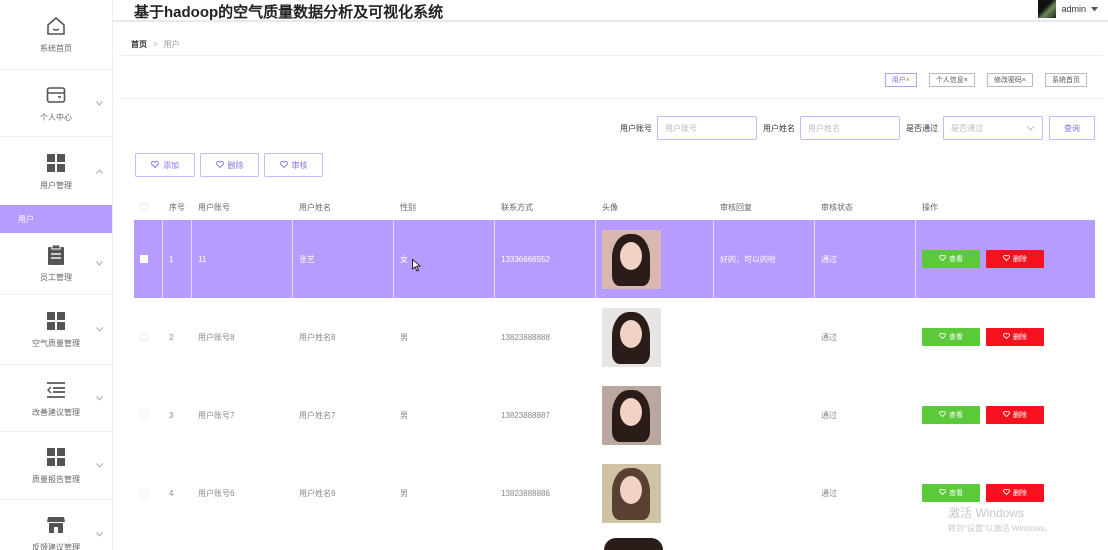 This screenshot has width=1108, height=550. I want to click on column-header: 头像, so click(610, 207).